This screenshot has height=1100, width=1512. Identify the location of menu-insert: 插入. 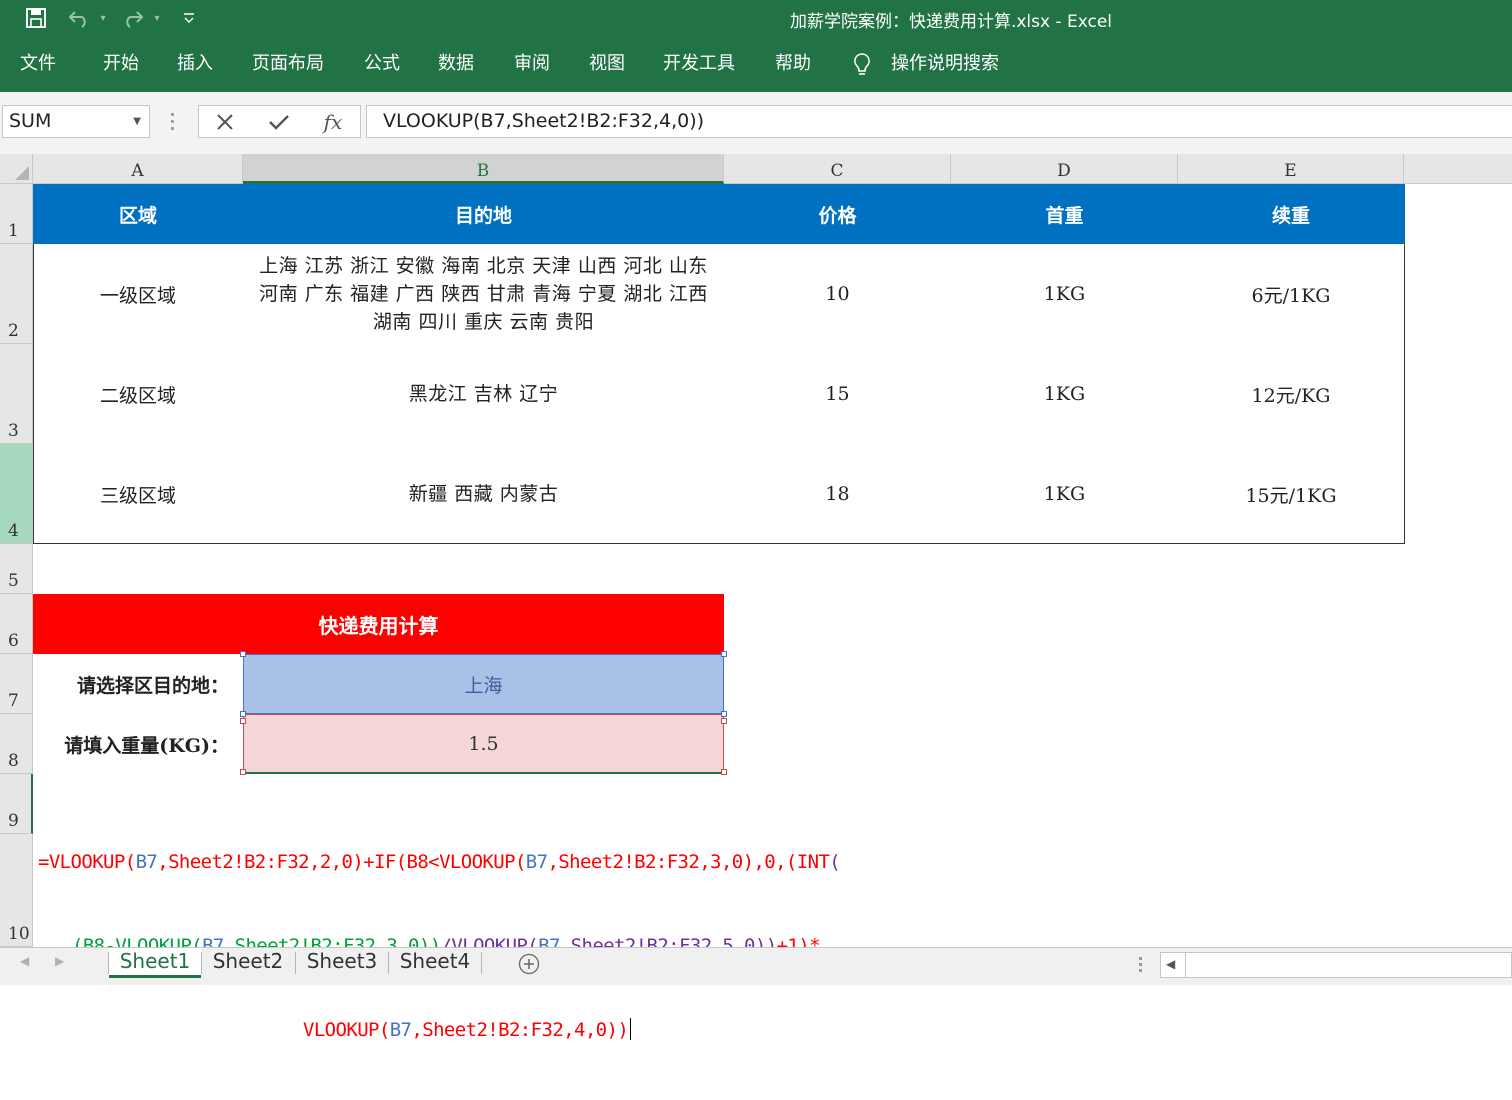
(195, 64).